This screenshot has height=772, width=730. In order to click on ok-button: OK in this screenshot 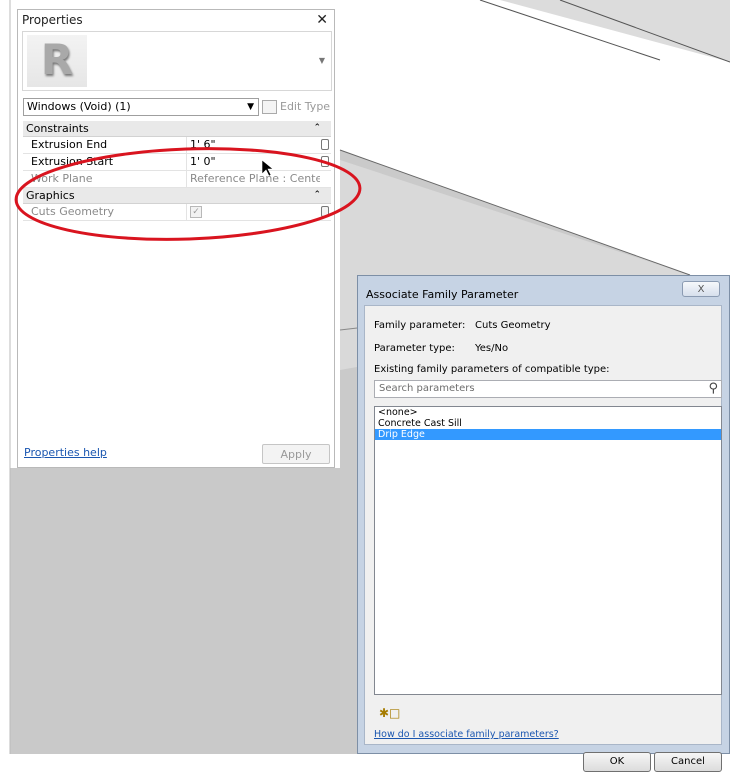, I will do `click(617, 762)`.